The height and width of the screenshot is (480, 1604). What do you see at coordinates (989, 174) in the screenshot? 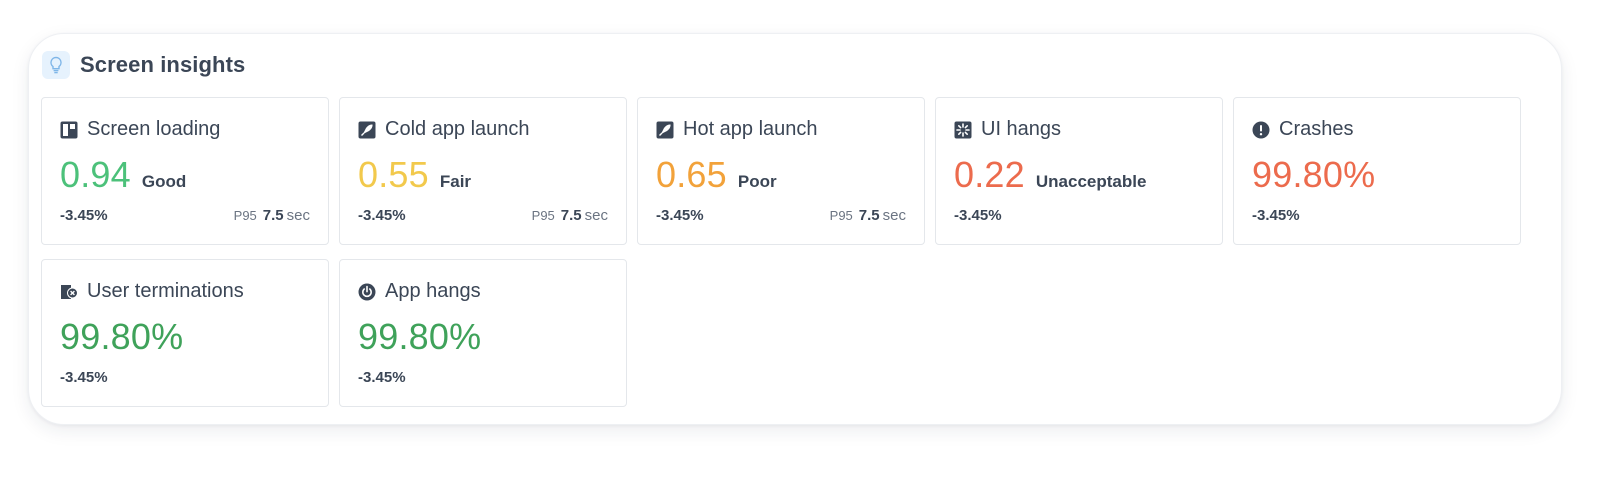
I see `metric-value: 0.22` at bounding box center [989, 174].